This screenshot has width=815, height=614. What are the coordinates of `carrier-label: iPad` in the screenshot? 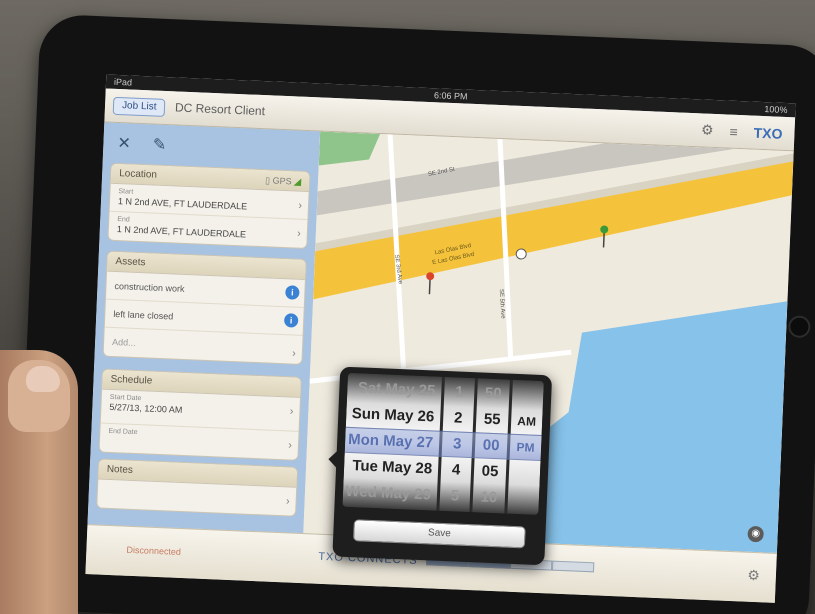 It's located at (123, 82).